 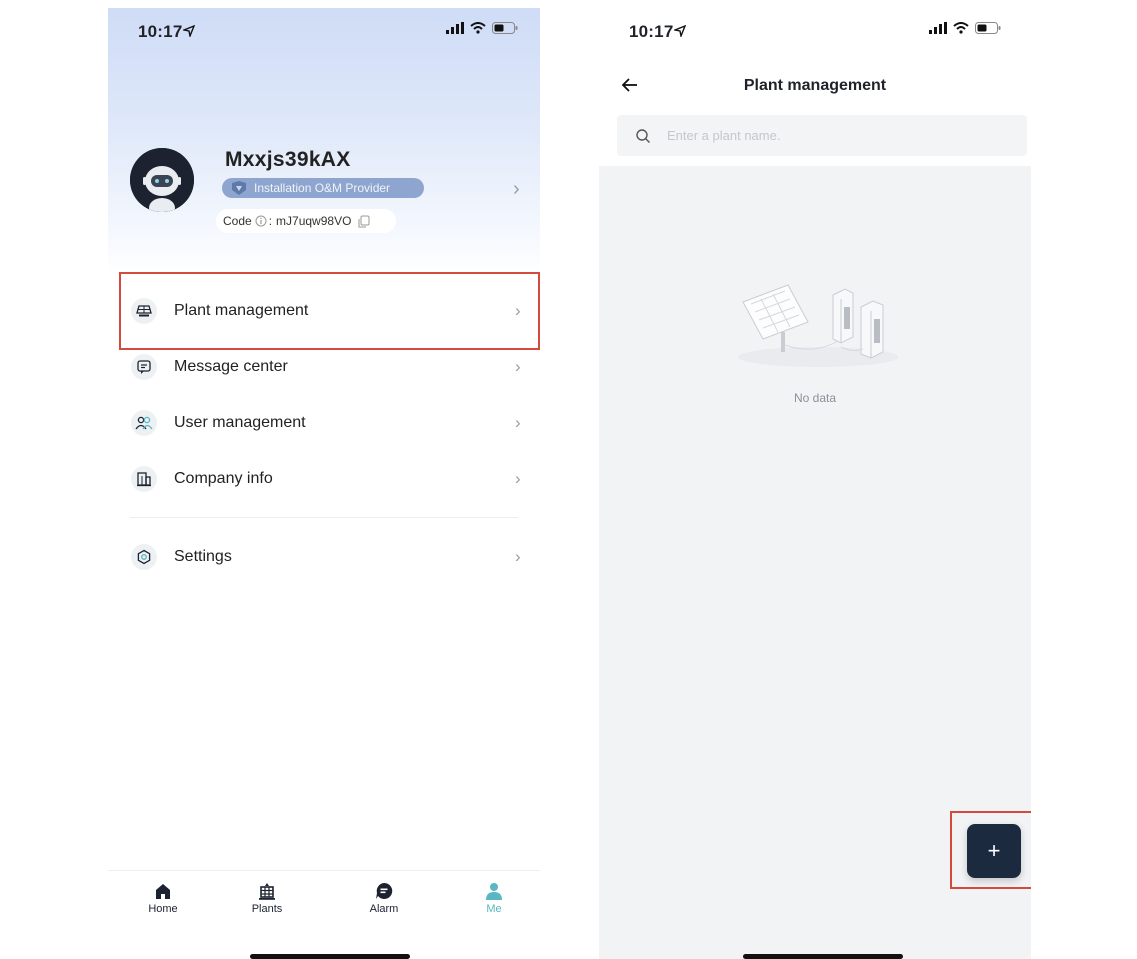 What do you see at coordinates (364, 221) in the screenshot?
I see `copy-icon` at bounding box center [364, 221].